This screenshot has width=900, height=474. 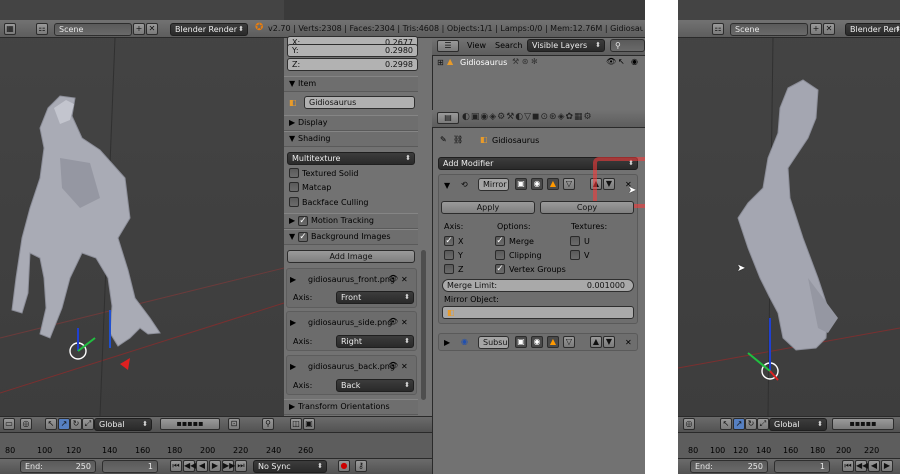 What do you see at coordinates (293, 367) in the screenshot?
I see `bg-back-expand-icon: ▶` at bounding box center [293, 367].